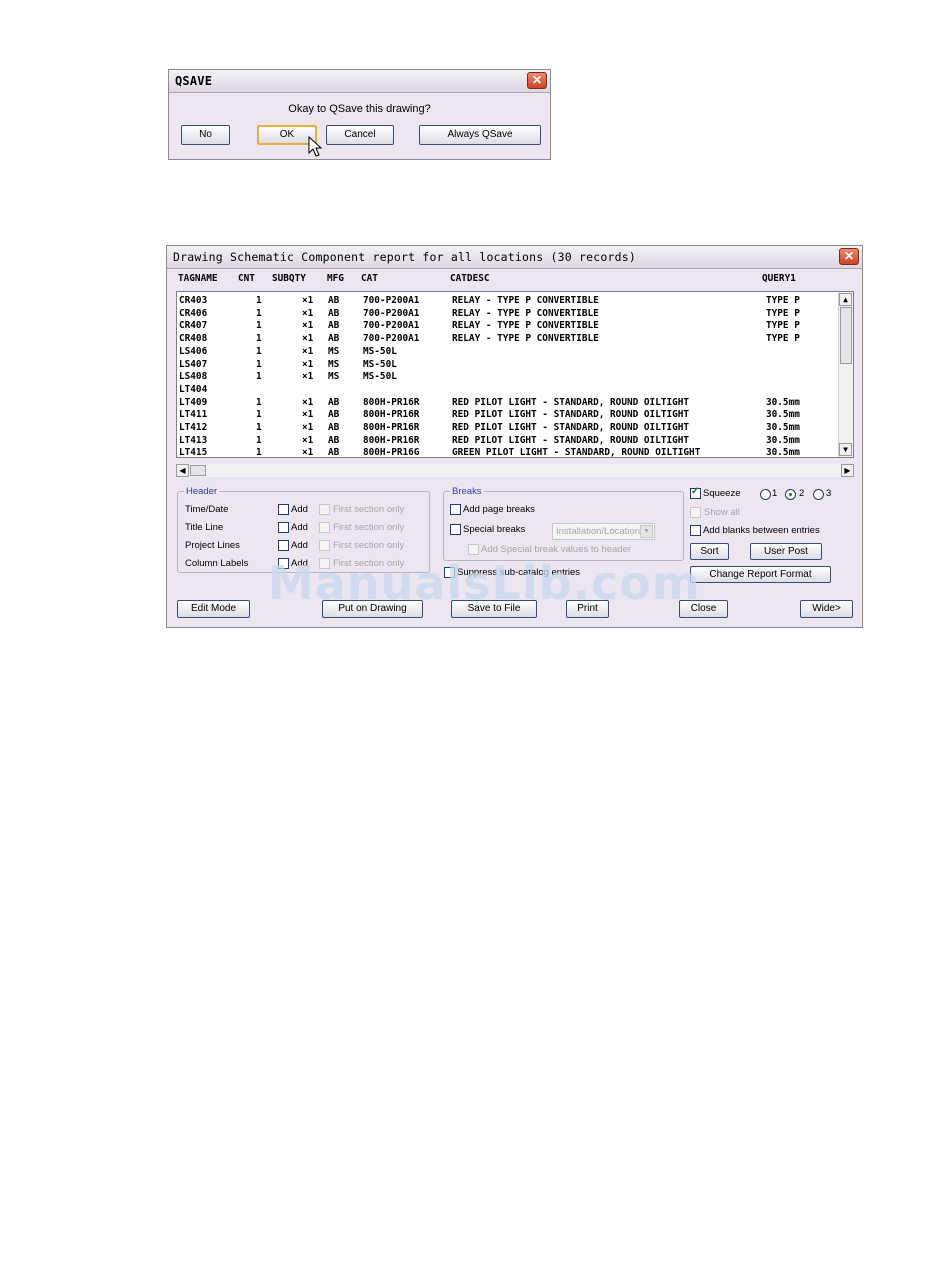 The image size is (950, 1274). Describe the element at coordinates (455, 529) in the screenshot. I see `special-breaks-checkbox` at that location.